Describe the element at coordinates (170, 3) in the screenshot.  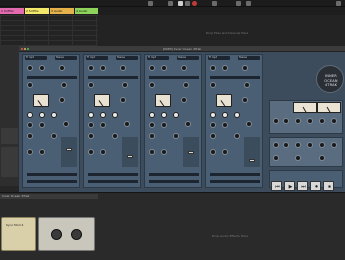
I see `metronome-icon` at that location.